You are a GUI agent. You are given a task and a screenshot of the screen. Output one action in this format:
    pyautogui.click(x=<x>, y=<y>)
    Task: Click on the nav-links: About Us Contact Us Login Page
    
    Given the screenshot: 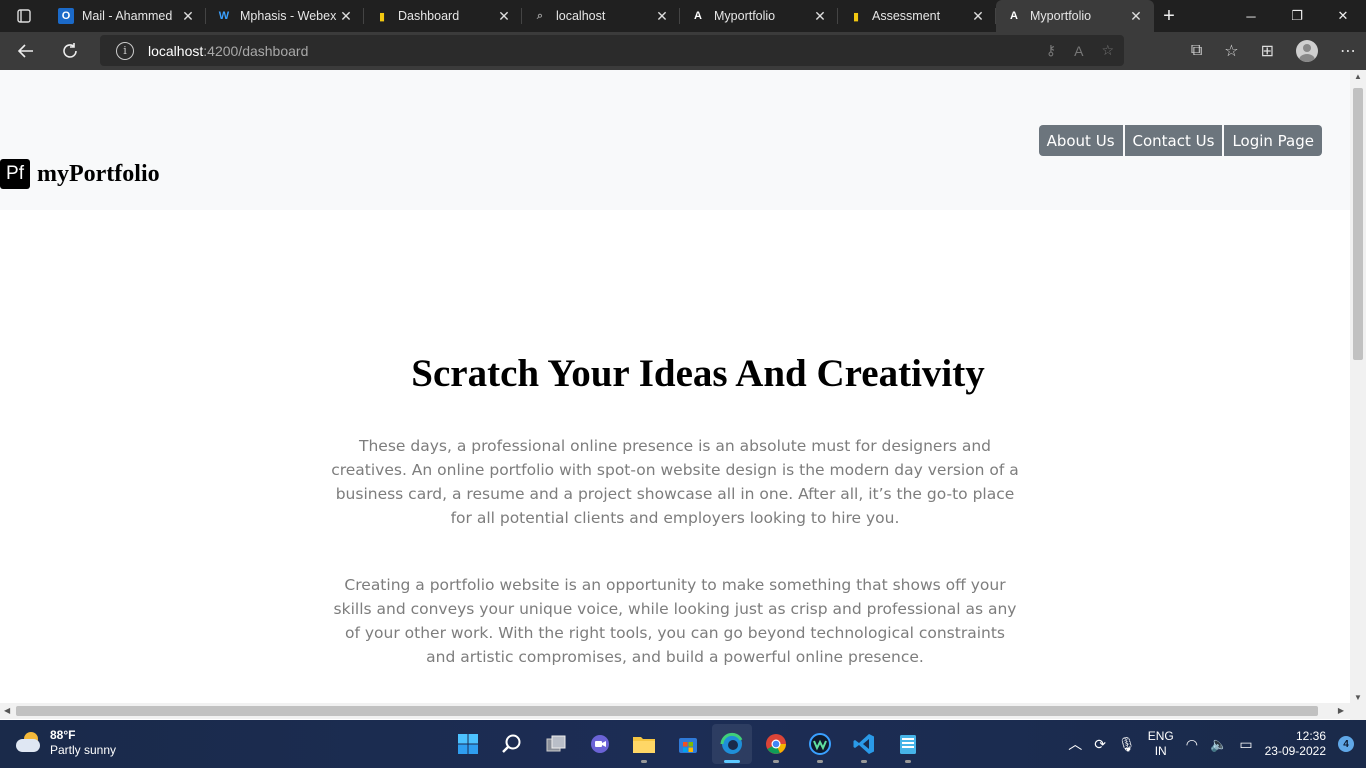 What is the action you would take?
    pyautogui.click(x=1180, y=140)
    